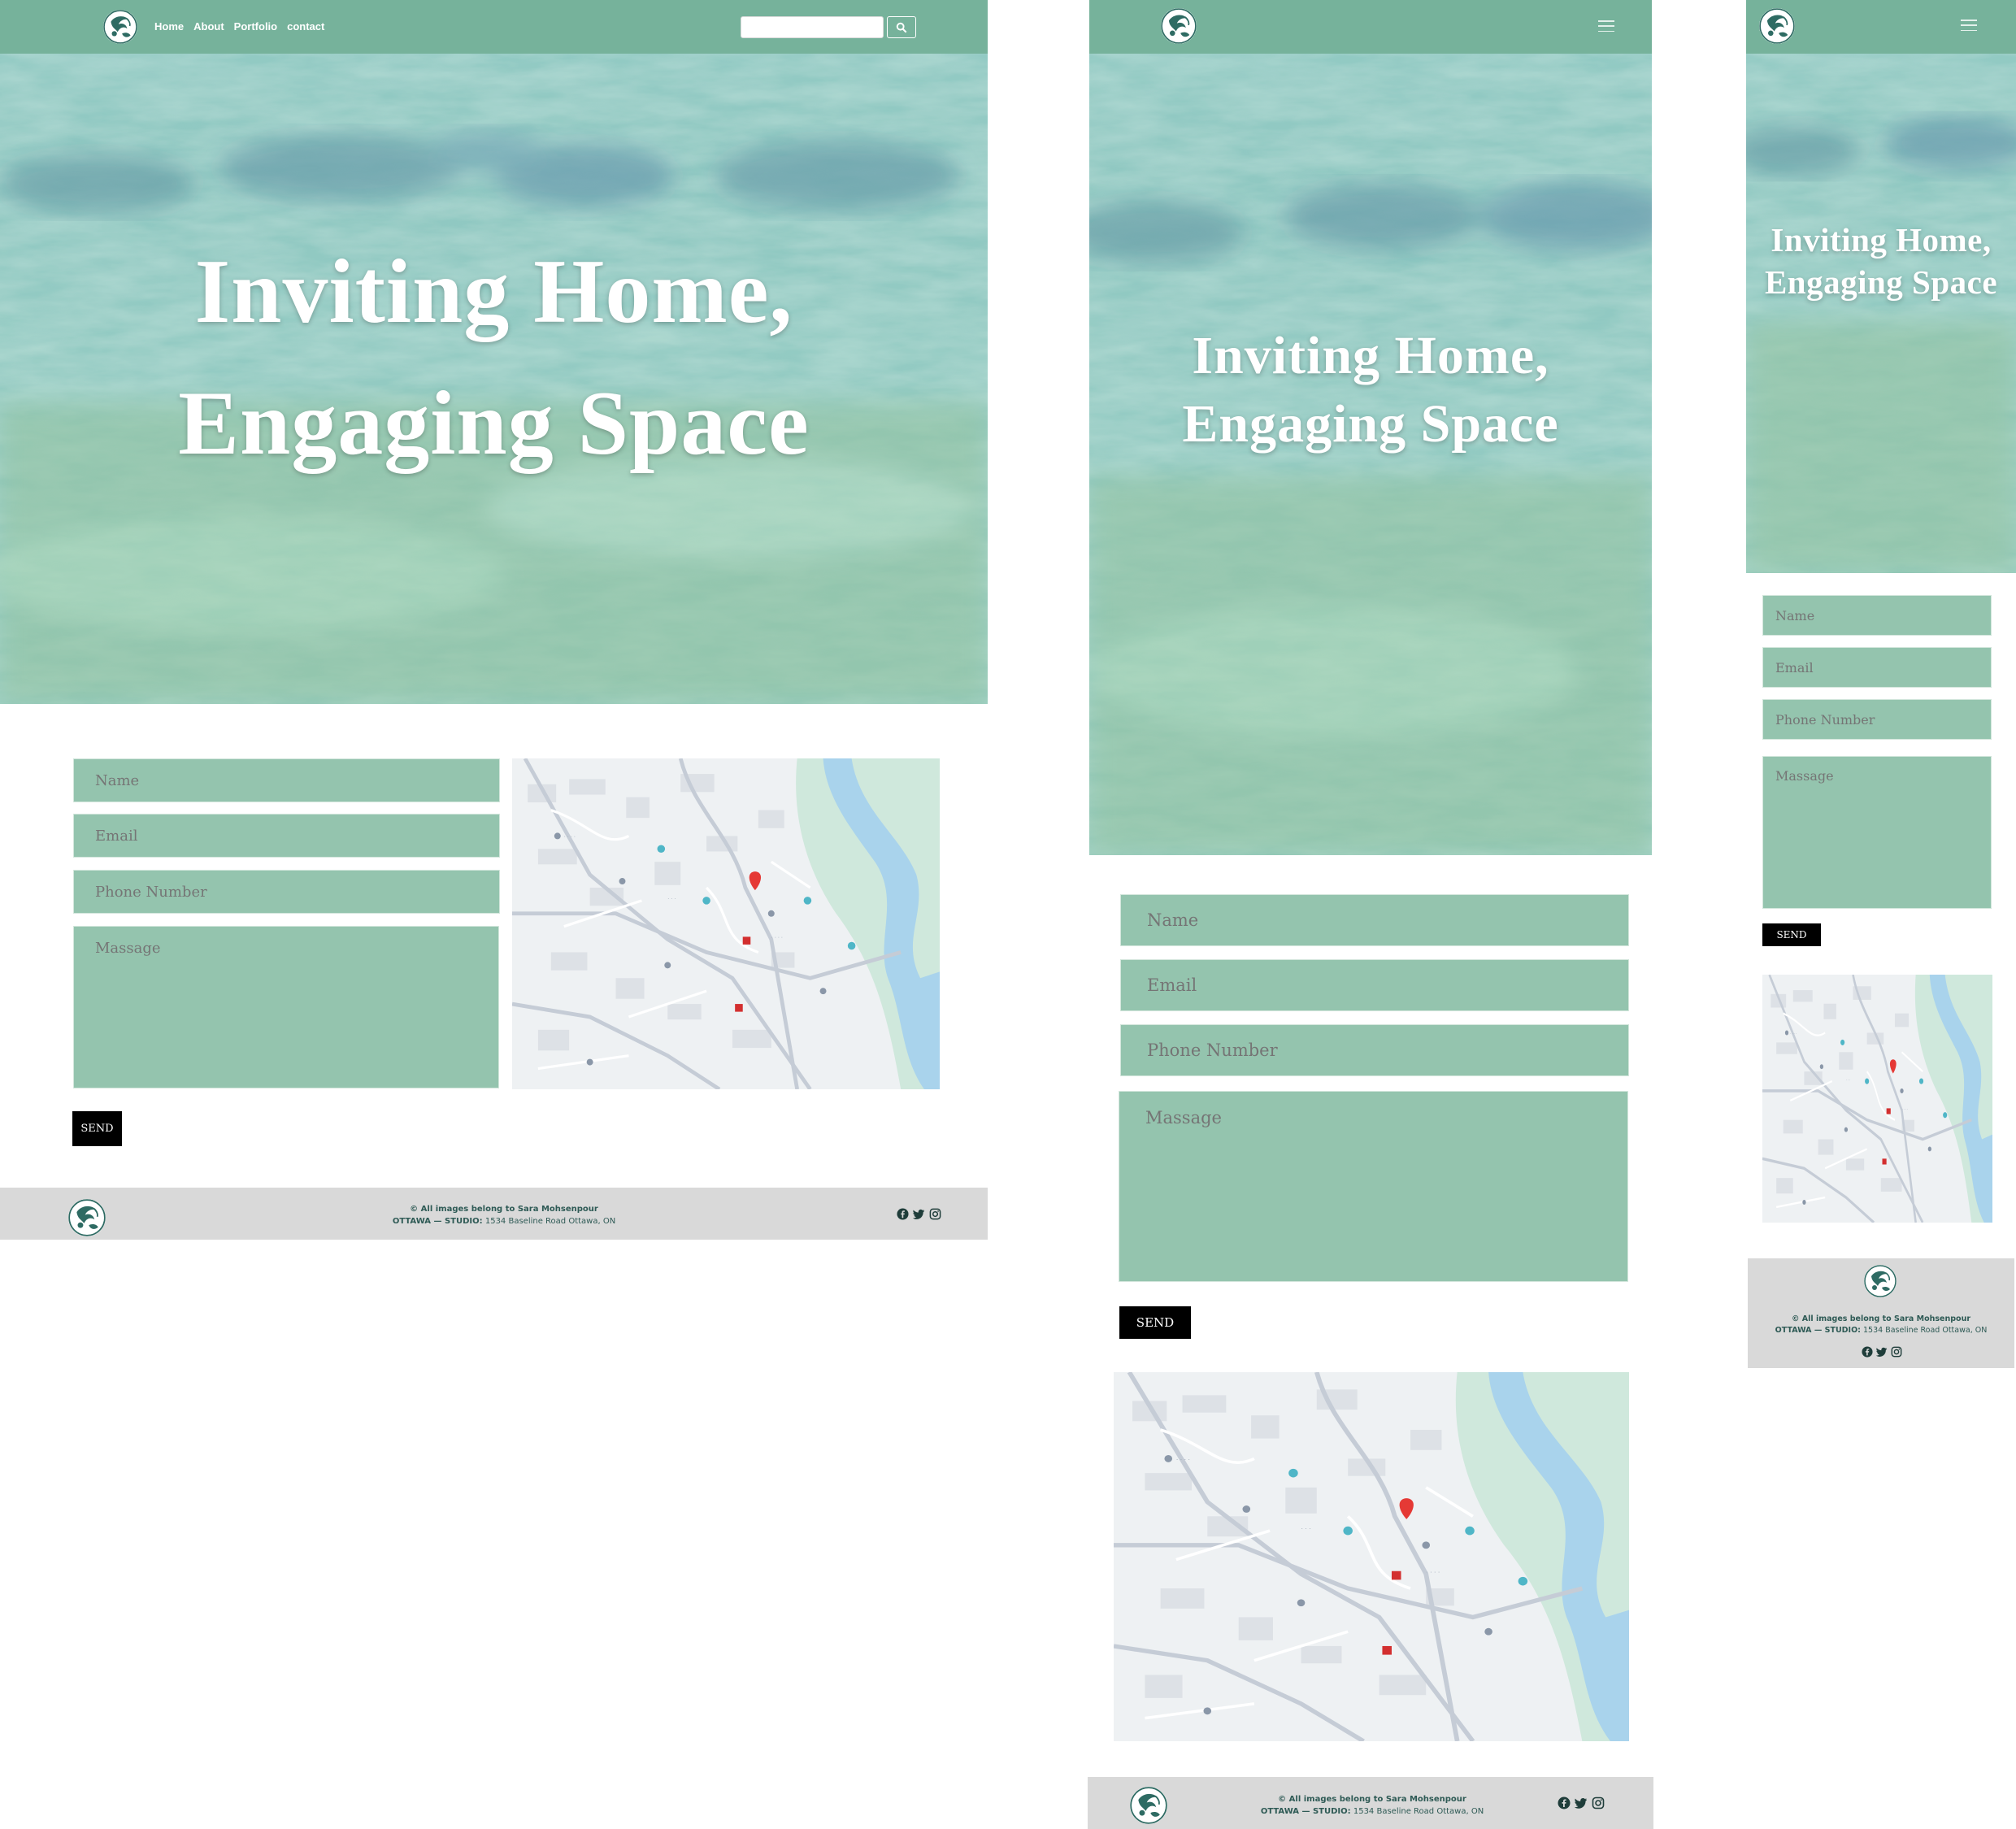  I want to click on nav-link-portfolio: Portfolio, so click(256, 26).